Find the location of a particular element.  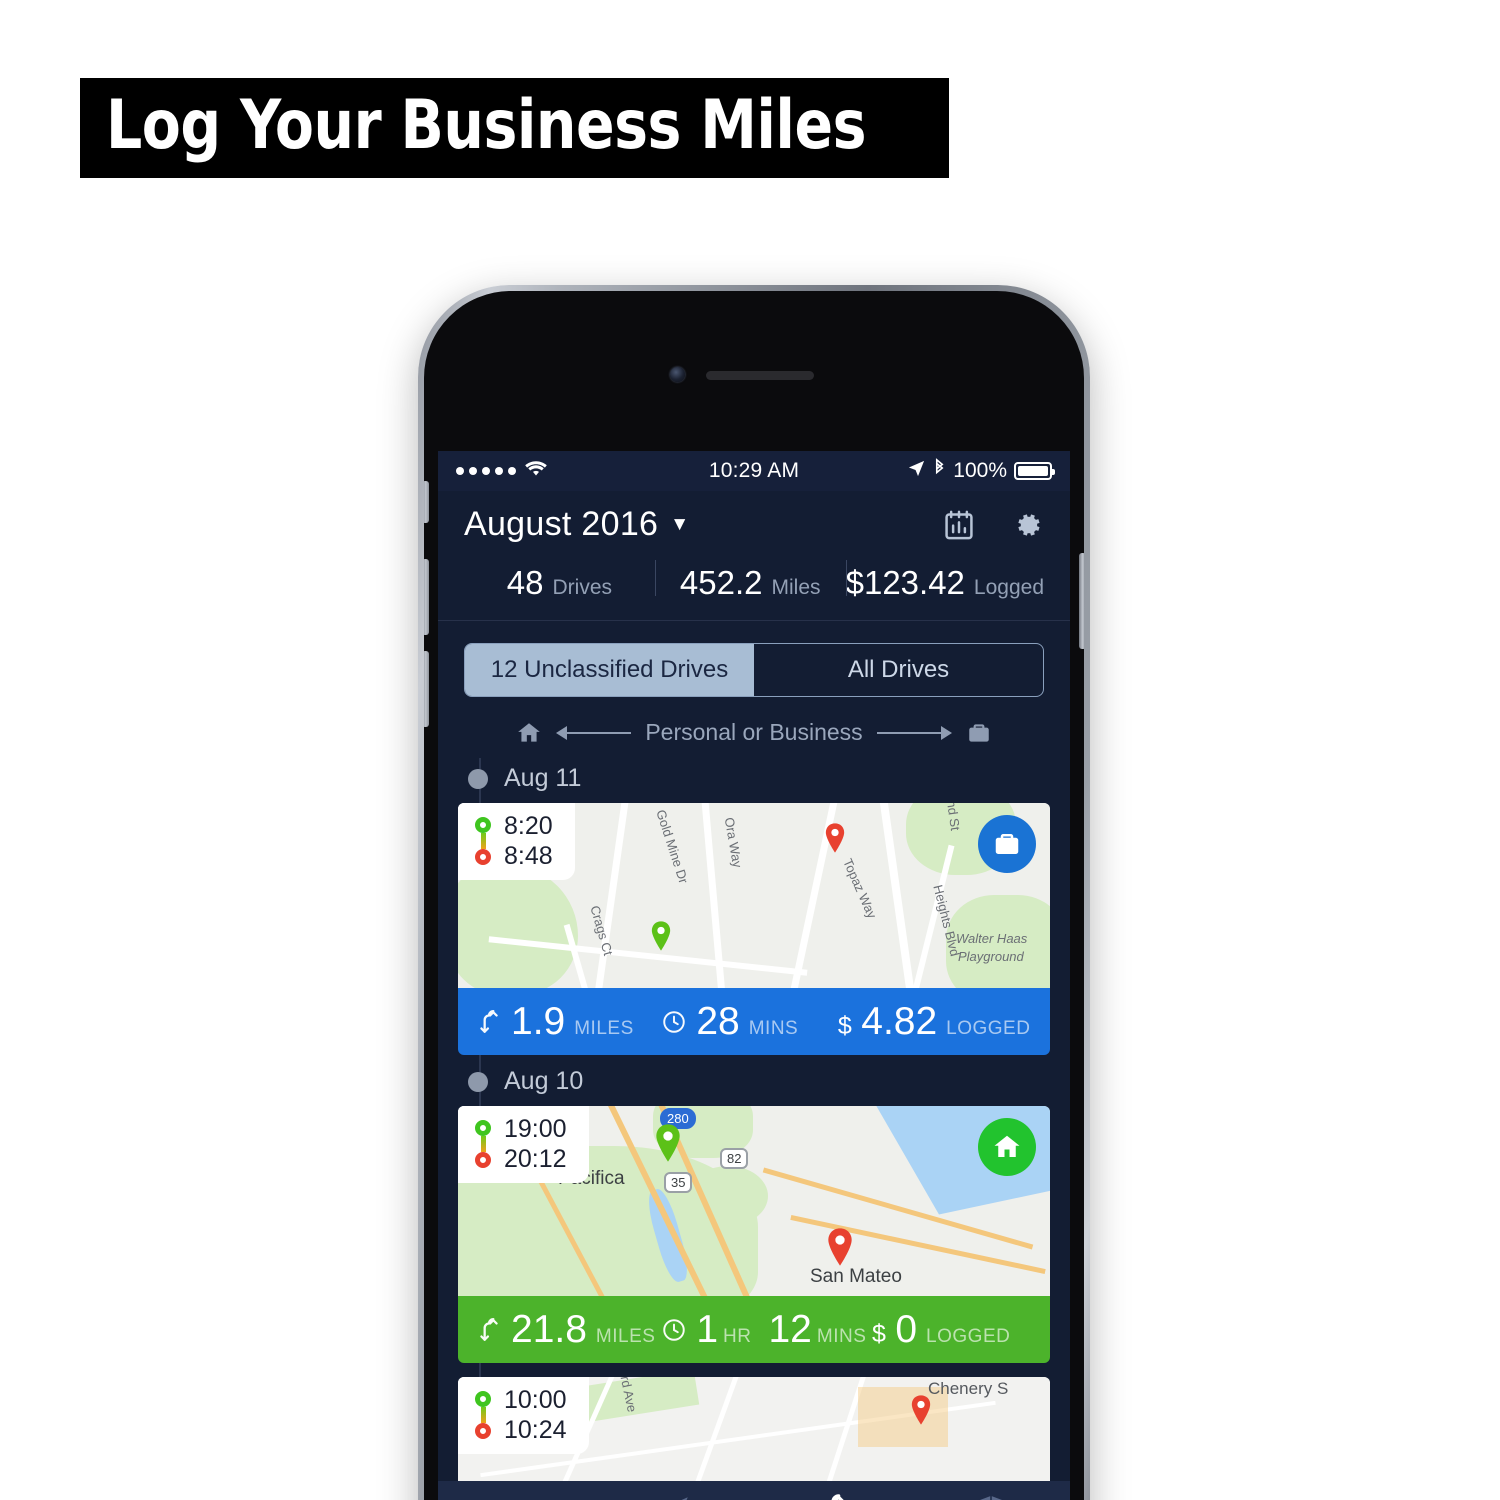

chevron-down-icon: ▼ is located at coordinates (679, 525).